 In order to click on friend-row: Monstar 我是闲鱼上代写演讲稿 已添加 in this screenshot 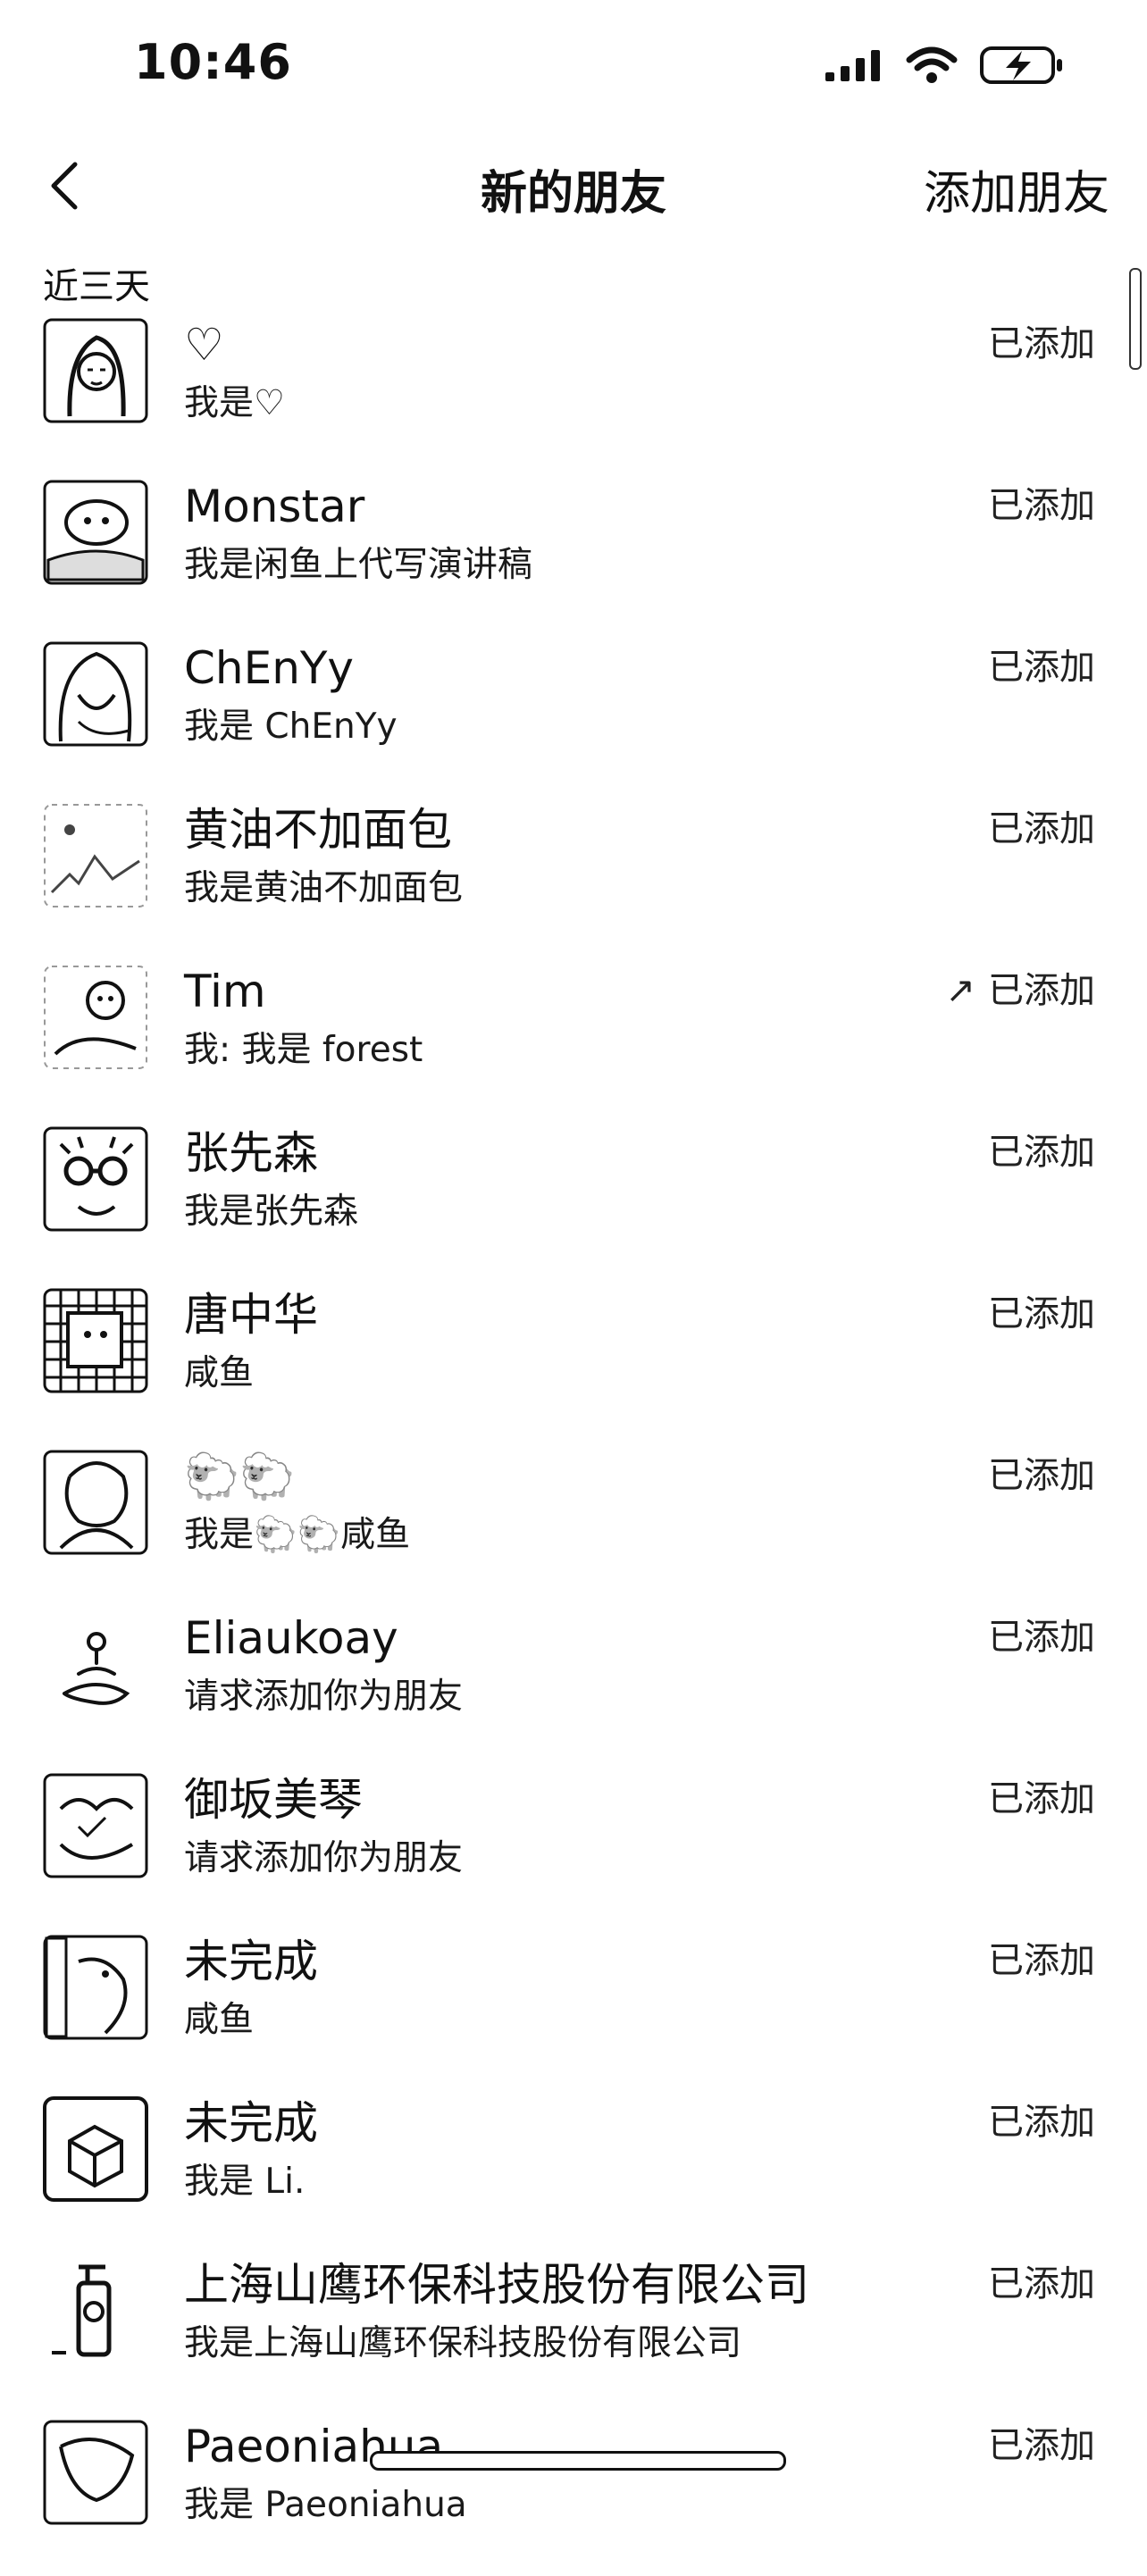, I will do `click(573, 555)`.